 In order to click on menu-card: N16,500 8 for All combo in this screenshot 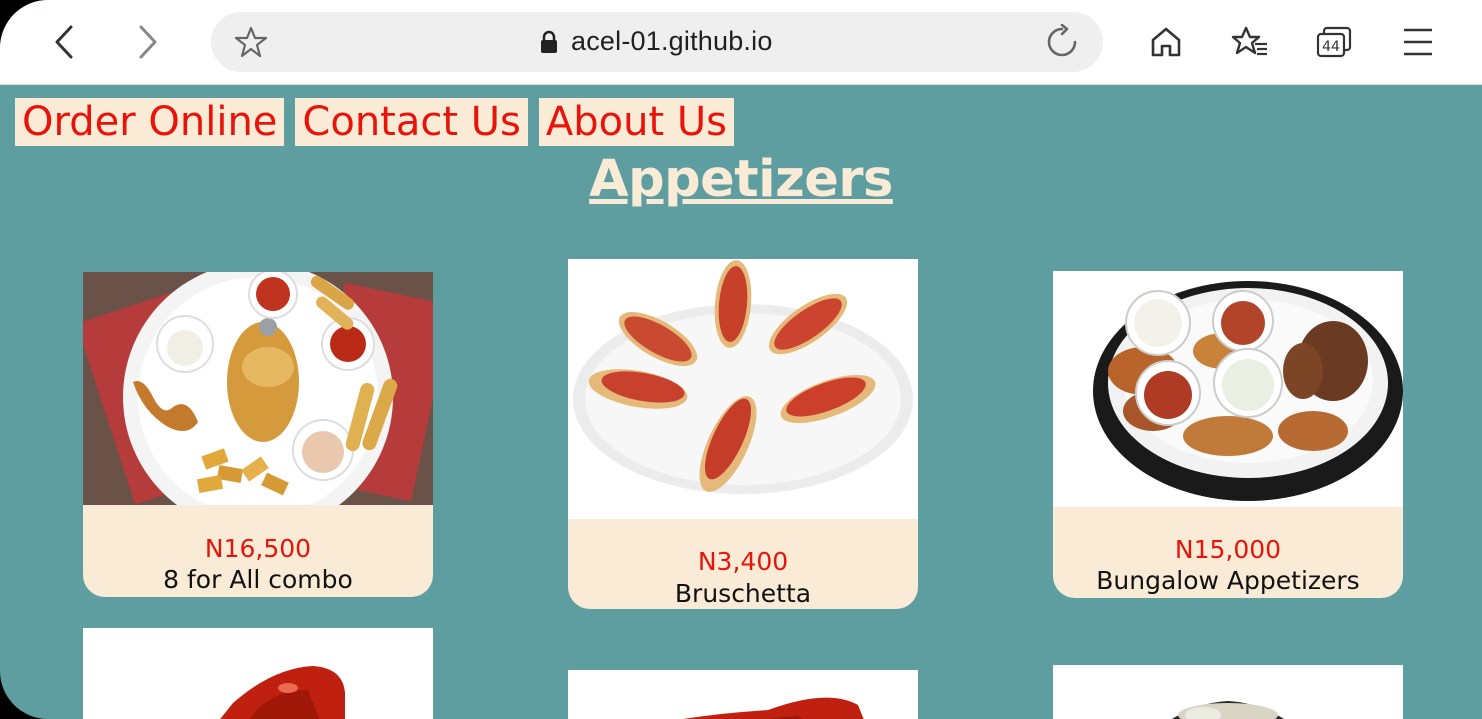, I will do `click(258, 434)`.